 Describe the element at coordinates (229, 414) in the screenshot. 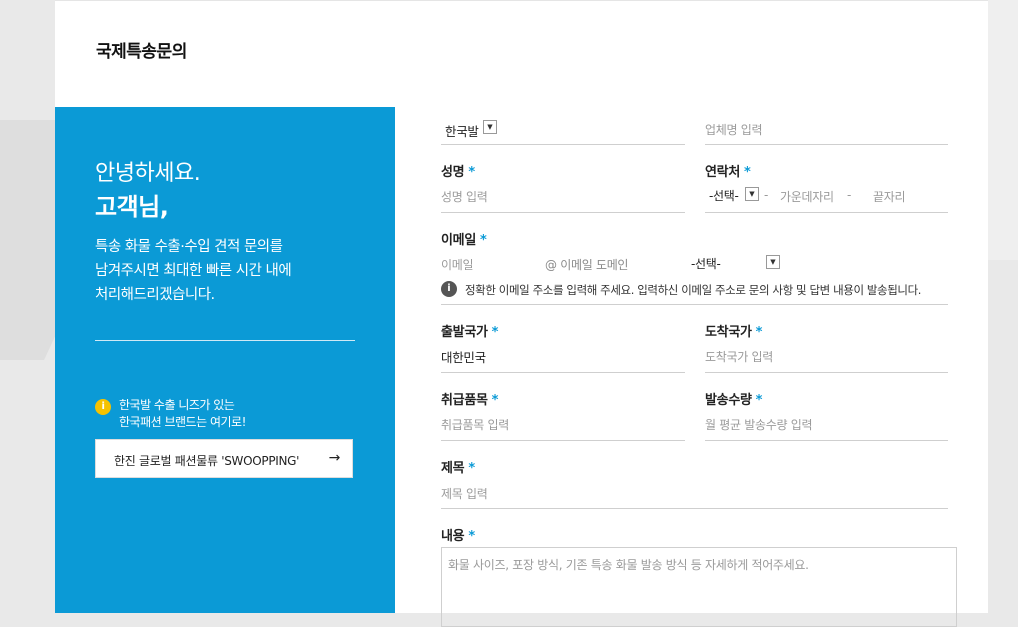

I see `notice-text: 한국발 수출 니즈가 있는 한국패션 브랜드는 여기로!` at that location.